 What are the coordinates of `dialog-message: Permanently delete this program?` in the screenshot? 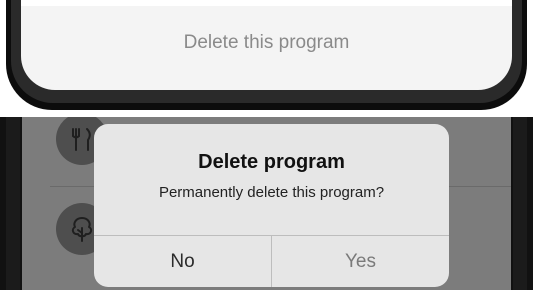 It's located at (271, 192).